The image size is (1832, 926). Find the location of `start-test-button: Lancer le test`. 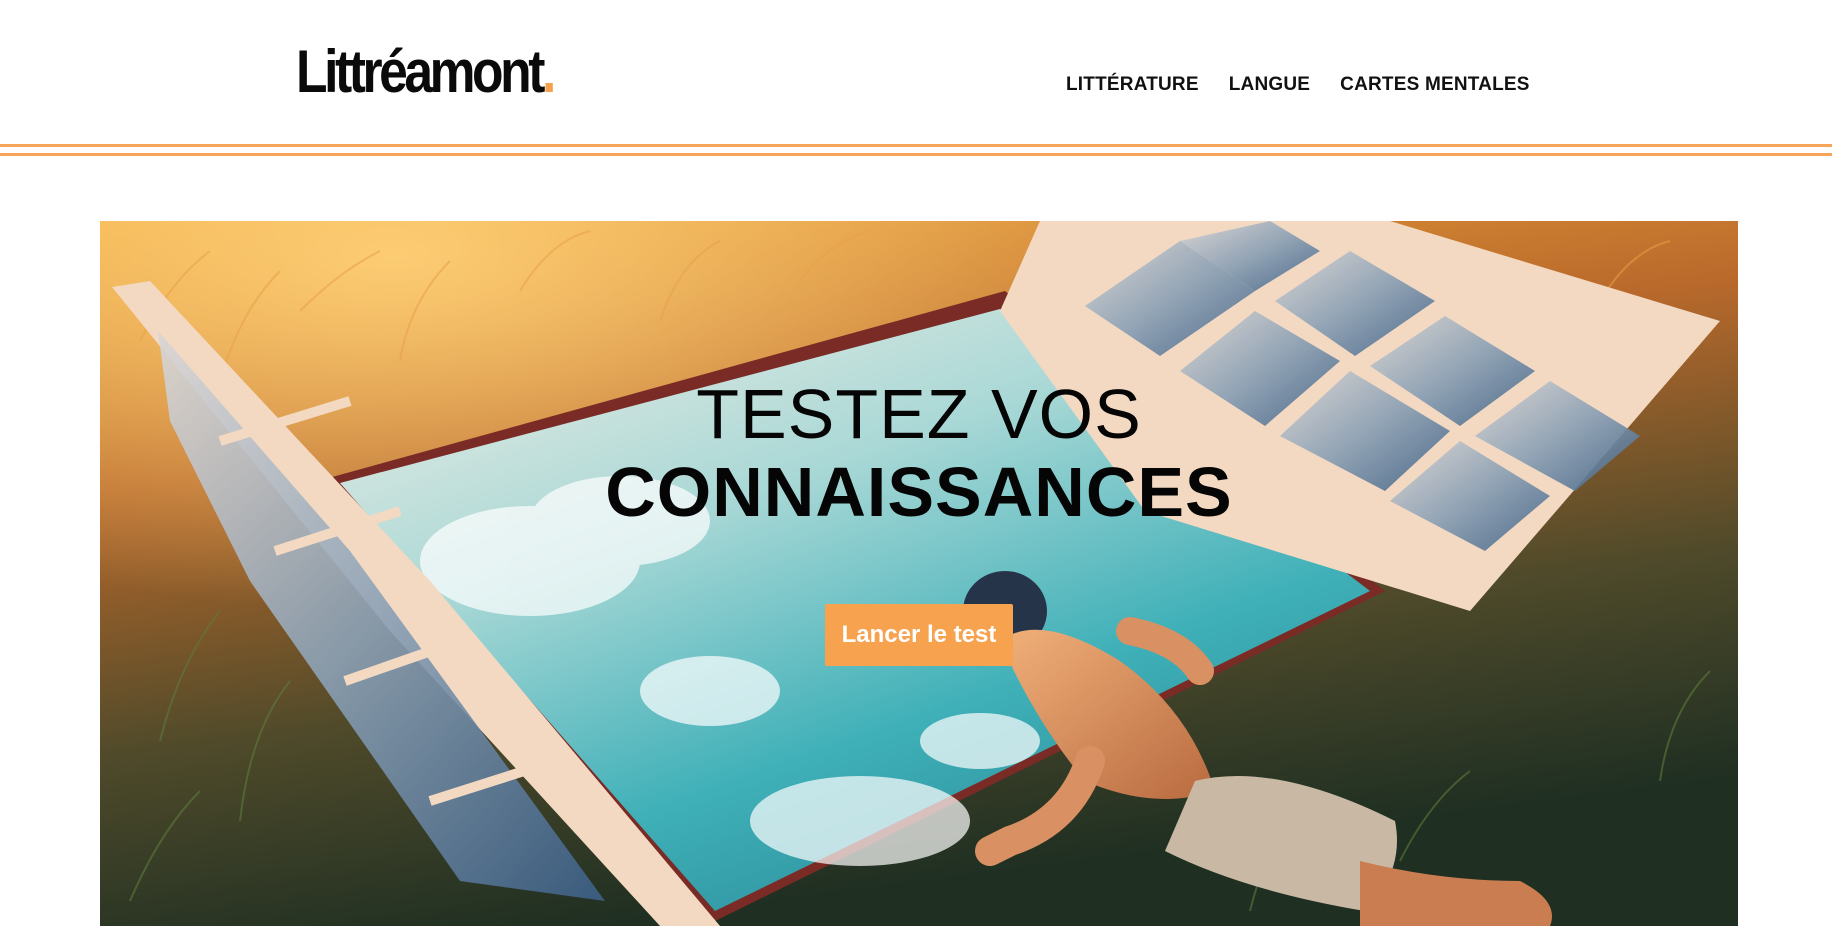

start-test-button: Lancer le test is located at coordinates (919, 635).